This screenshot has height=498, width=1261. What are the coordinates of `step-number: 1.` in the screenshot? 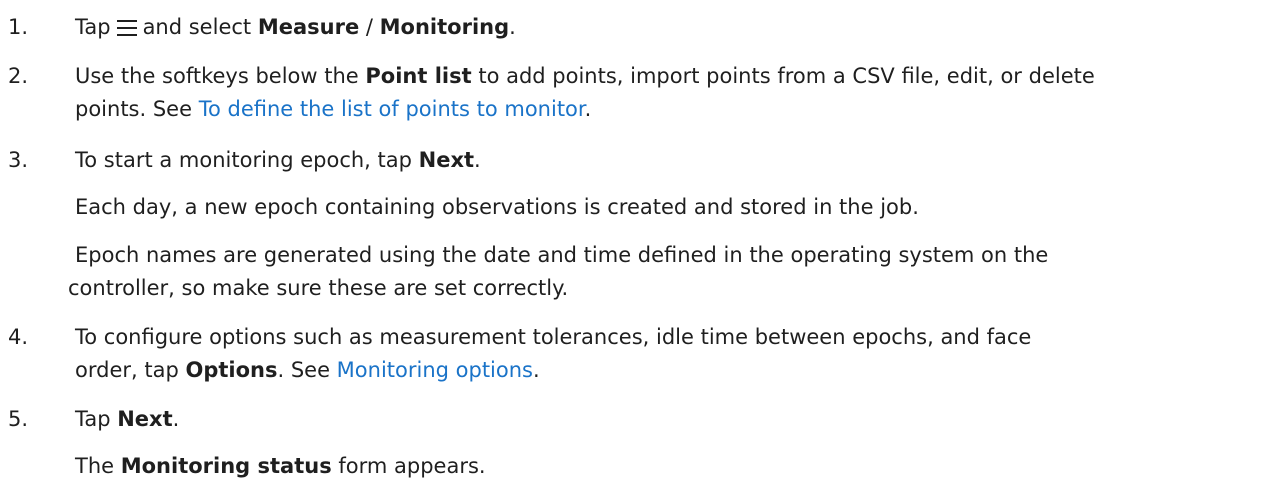 It's located at (18, 27).